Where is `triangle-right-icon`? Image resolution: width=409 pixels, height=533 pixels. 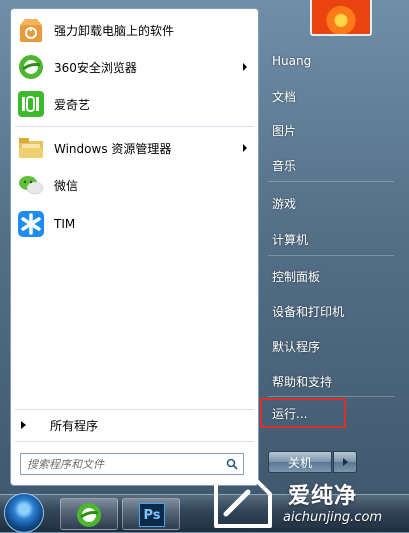
triangle-right-icon is located at coordinates (23, 425).